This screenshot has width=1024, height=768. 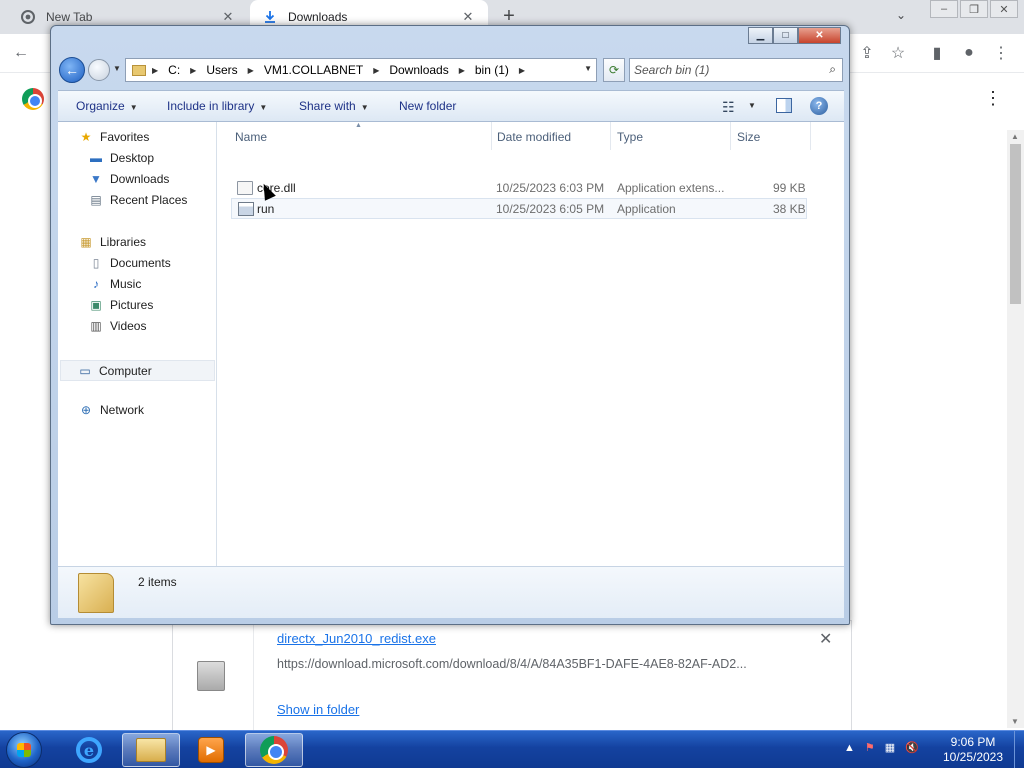 What do you see at coordinates (117, 68) in the screenshot?
I see `recent-pages-dropdown-icon: ▼` at bounding box center [117, 68].